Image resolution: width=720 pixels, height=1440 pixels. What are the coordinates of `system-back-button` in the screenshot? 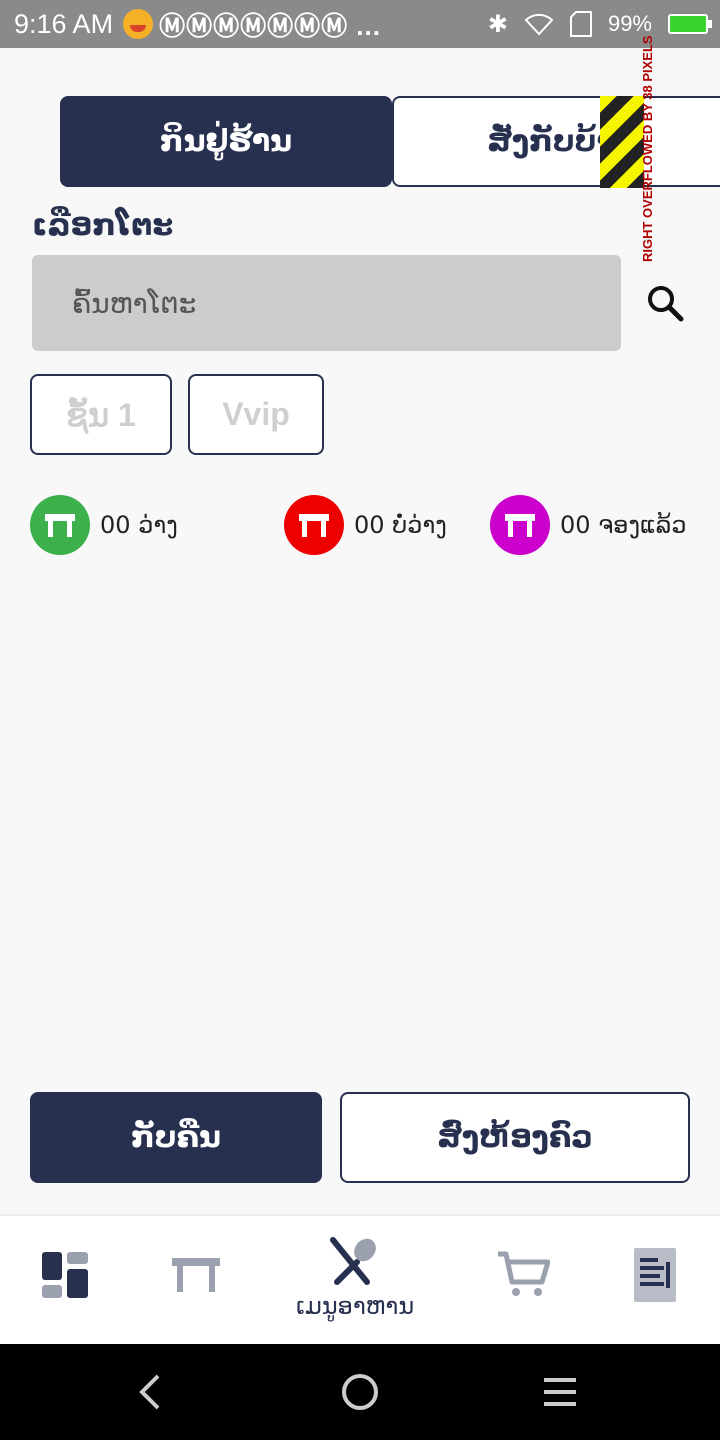 It's located at (152, 1392).